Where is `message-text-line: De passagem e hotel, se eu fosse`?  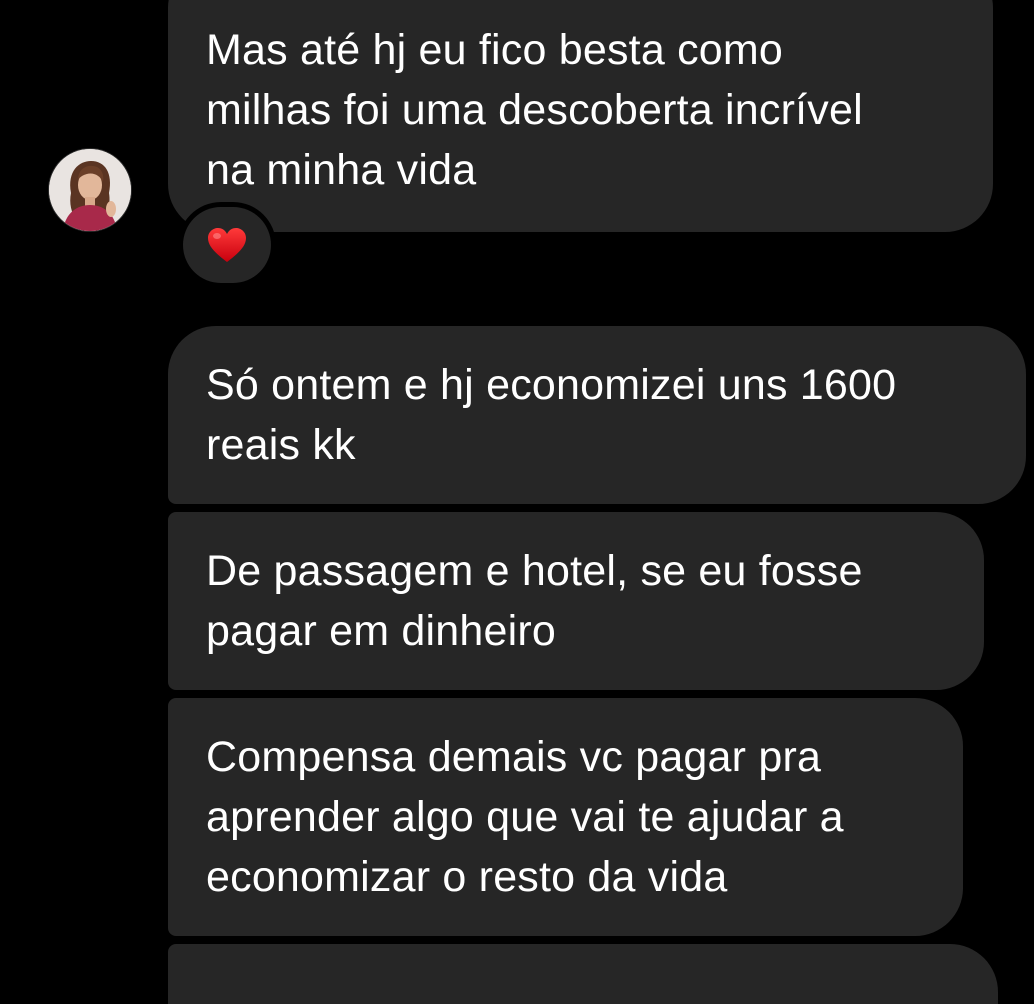
message-text-line: De passagem e hotel, se eu fosse is located at coordinates (534, 571).